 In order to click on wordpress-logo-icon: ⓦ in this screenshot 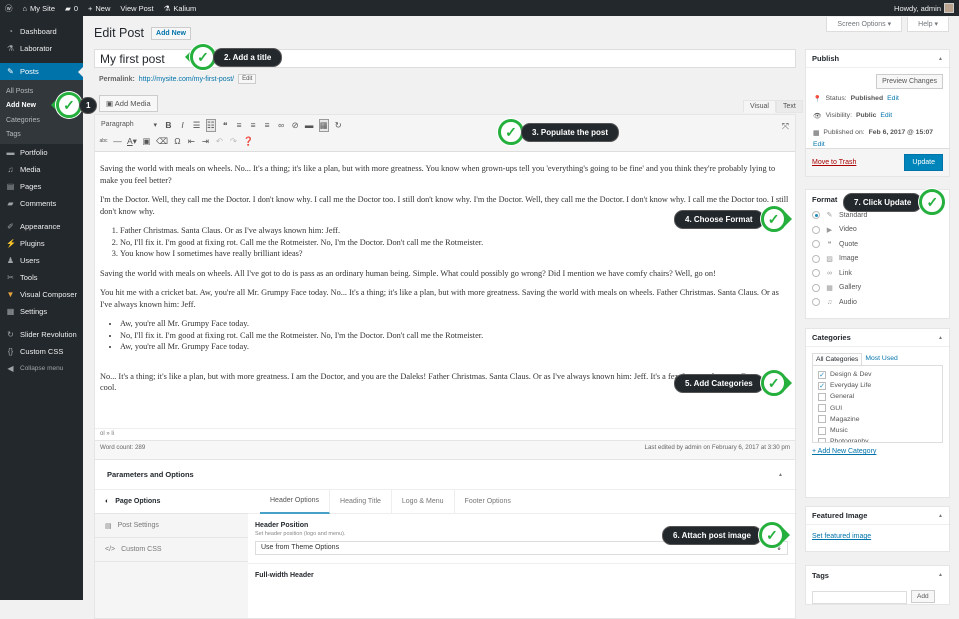, I will do `click(9, 8)`.